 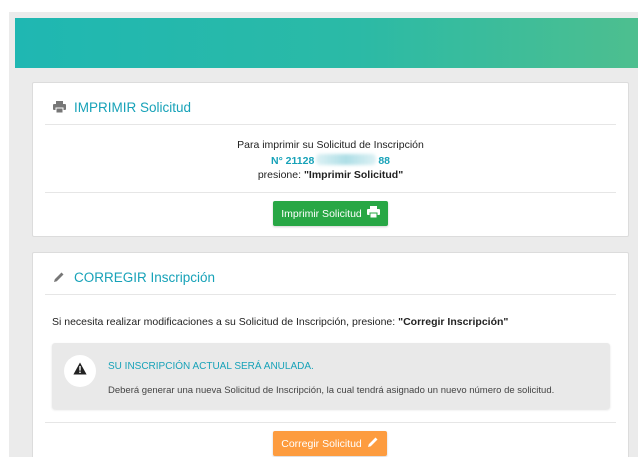 I want to click on correct-instruction-bold: "Corregir Inscripción", so click(x=453, y=322).